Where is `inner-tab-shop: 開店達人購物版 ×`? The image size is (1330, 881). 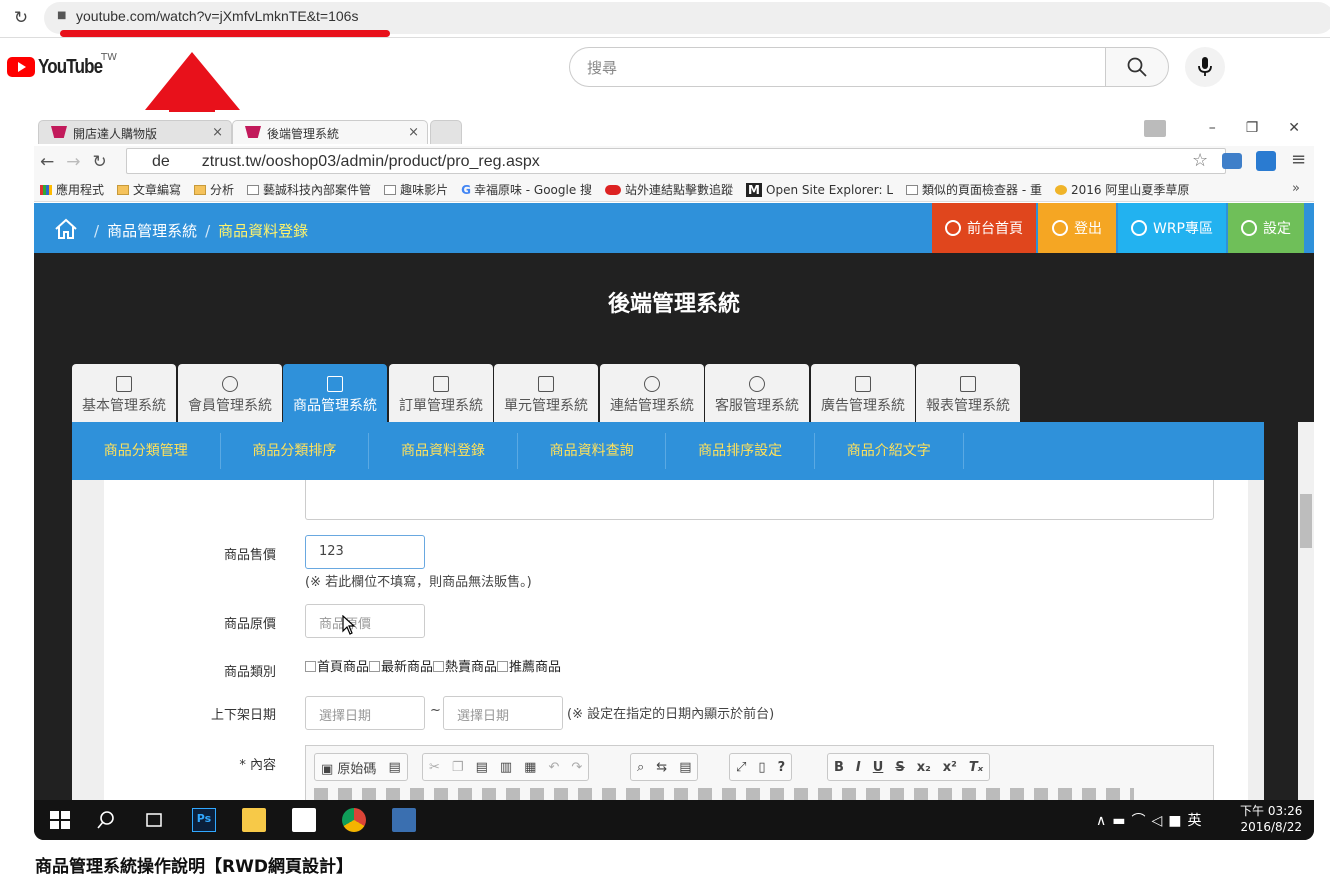
inner-tab-shop: 開店達人購物版 × is located at coordinates (135, 132).